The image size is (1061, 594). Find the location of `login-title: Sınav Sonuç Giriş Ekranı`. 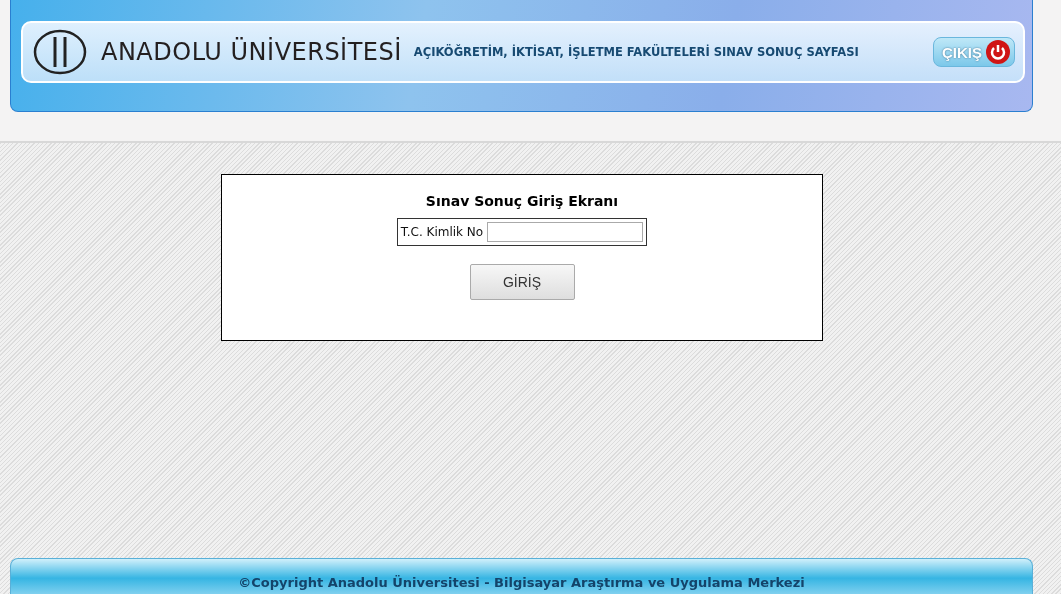

login-title: Sınav Sonuç Giriş Ekranı is located at coordinates (522, 201).